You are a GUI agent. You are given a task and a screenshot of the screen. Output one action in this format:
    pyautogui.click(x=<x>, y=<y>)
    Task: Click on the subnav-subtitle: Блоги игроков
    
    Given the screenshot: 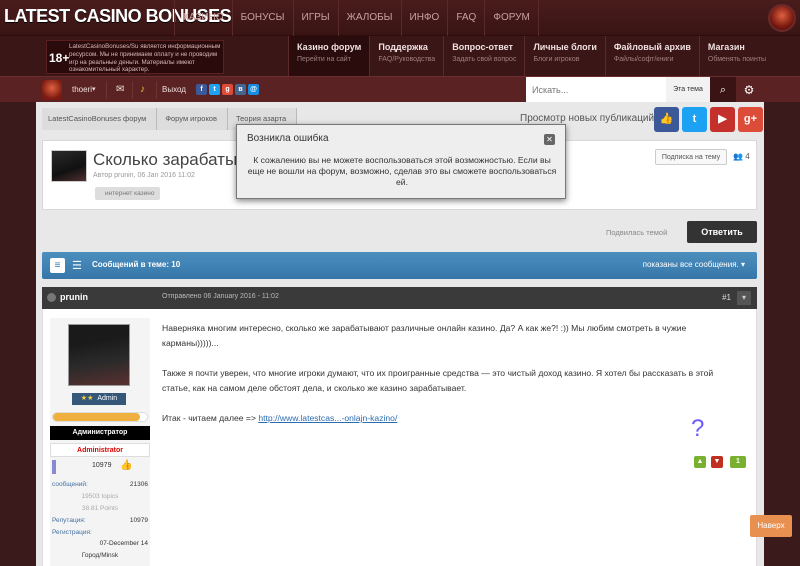 What is the action you would take?
    pyautogui.click(x=556, y=59)
    